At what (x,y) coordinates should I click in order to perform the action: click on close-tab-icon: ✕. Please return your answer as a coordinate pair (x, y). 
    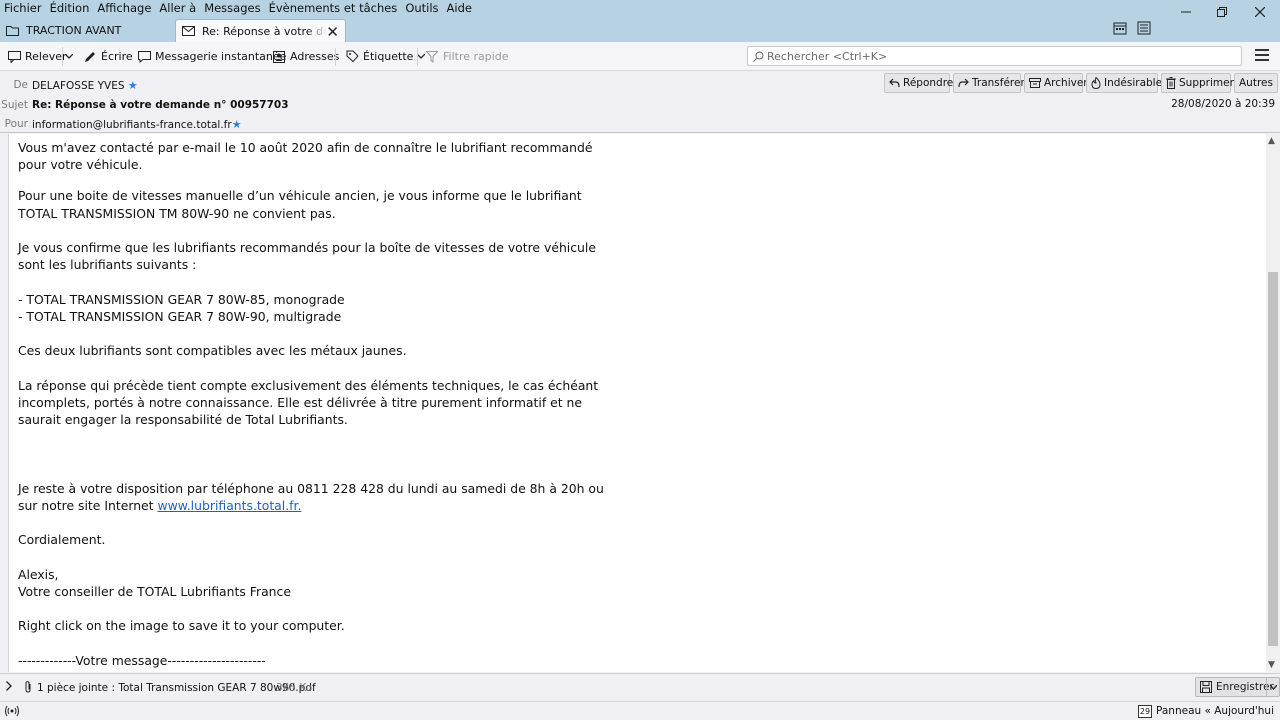
    Looking at the image, I should click on (332, 32).